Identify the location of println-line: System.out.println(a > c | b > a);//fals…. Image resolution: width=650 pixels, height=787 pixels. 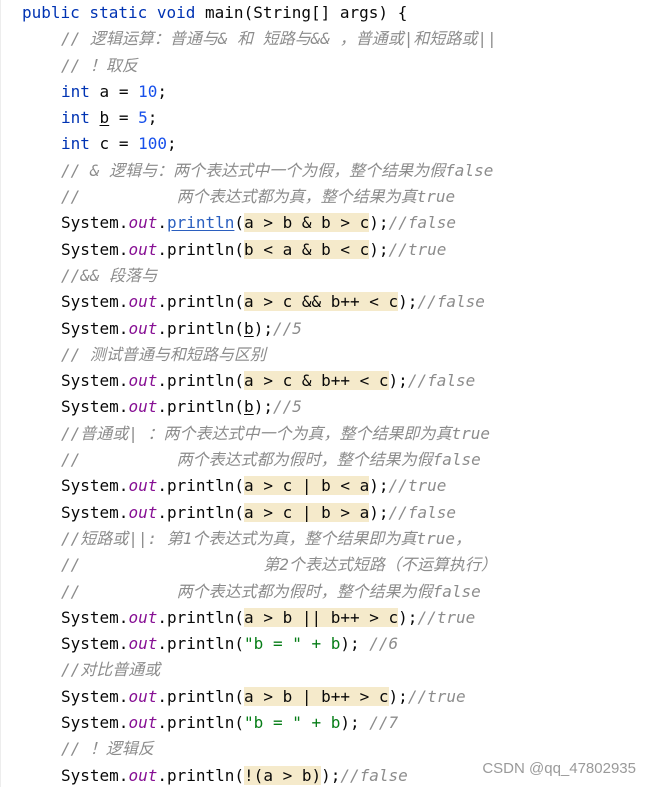
(336, 513).